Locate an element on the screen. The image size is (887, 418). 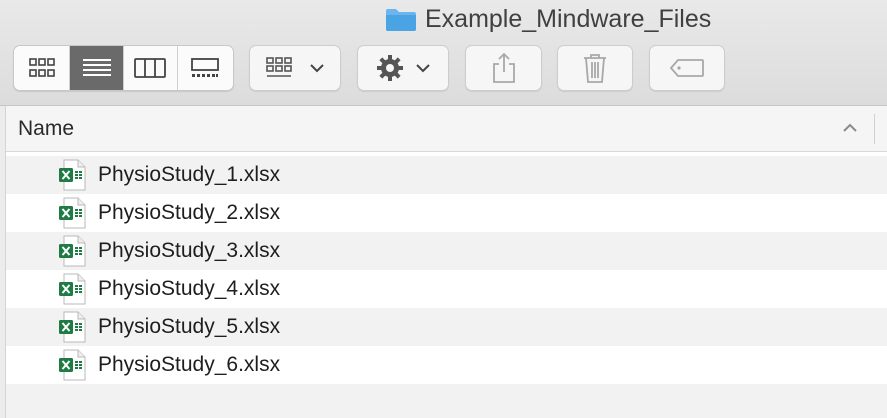
file-row: PhysioStudy_6.xlsx is located at coordinates (446, 365).